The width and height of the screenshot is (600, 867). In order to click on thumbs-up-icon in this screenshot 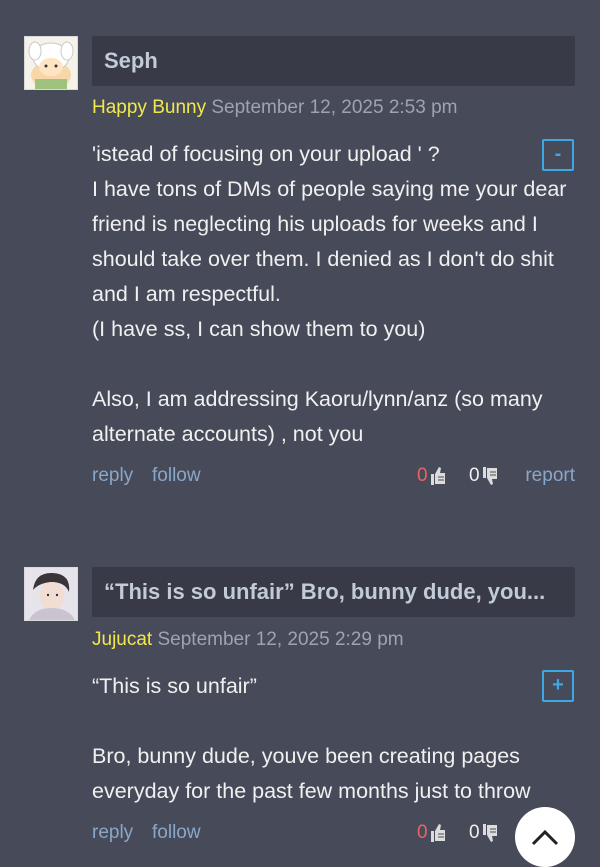, I will do `click(437, 833)`.